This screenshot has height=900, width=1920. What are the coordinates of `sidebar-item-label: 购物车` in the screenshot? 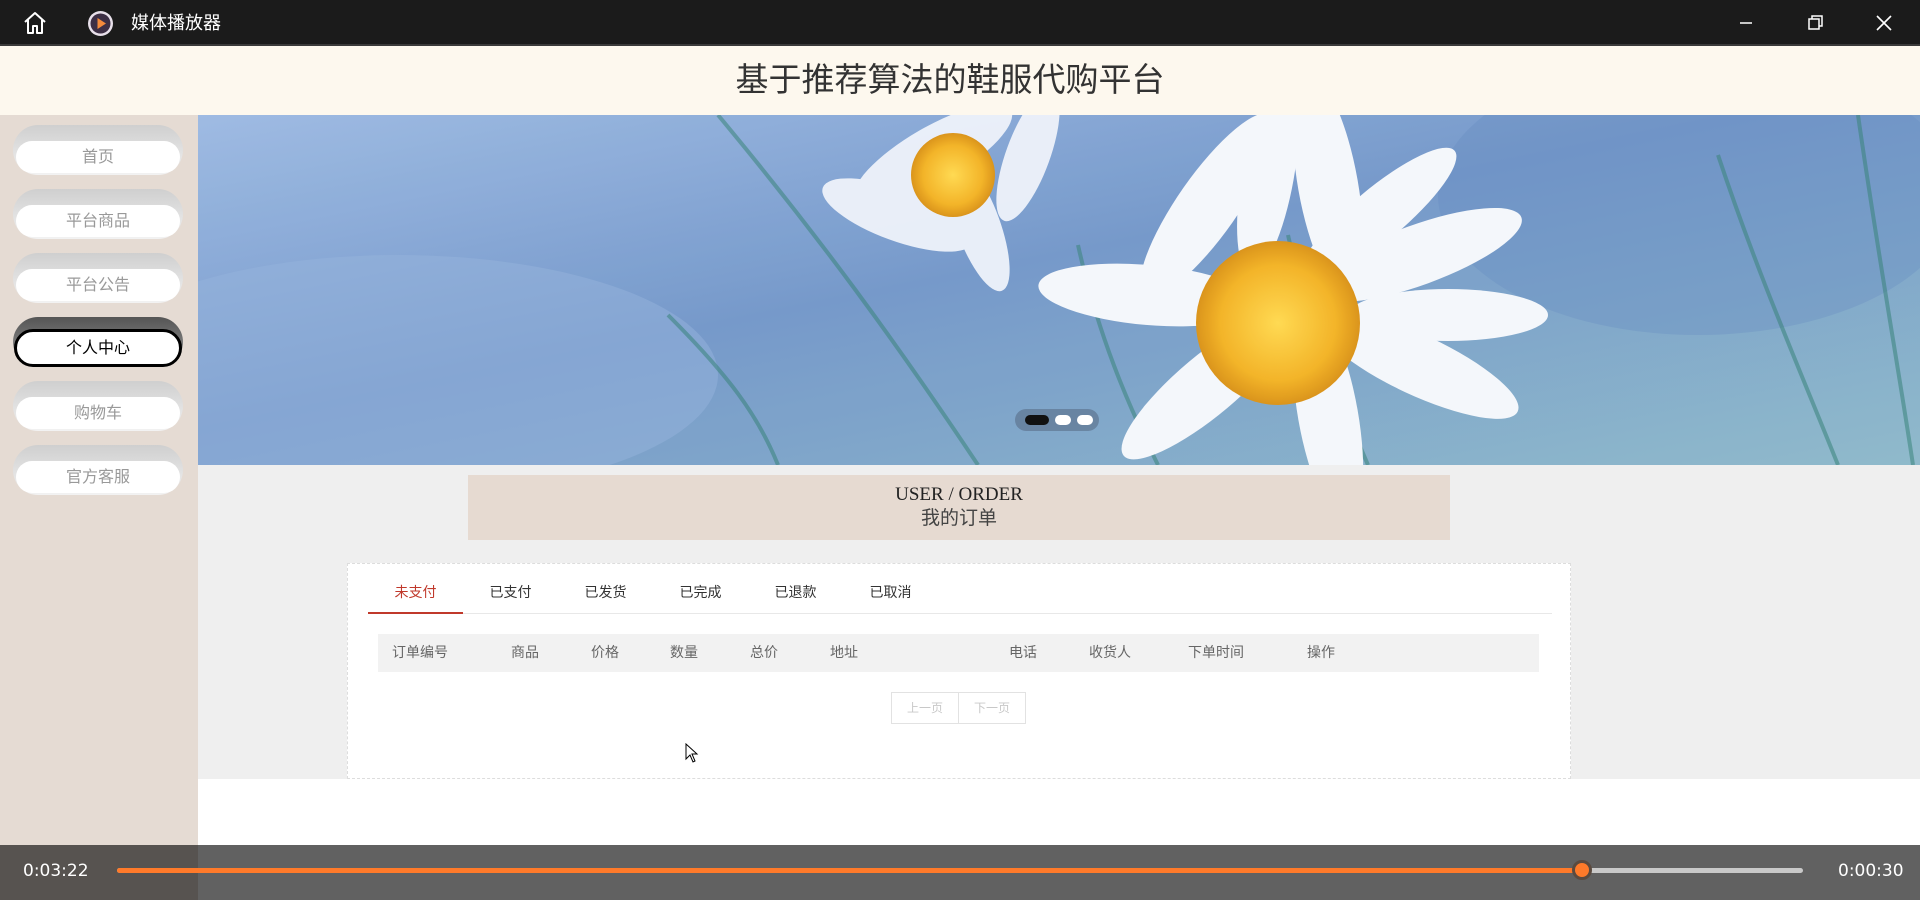 It's located at (98, 413).